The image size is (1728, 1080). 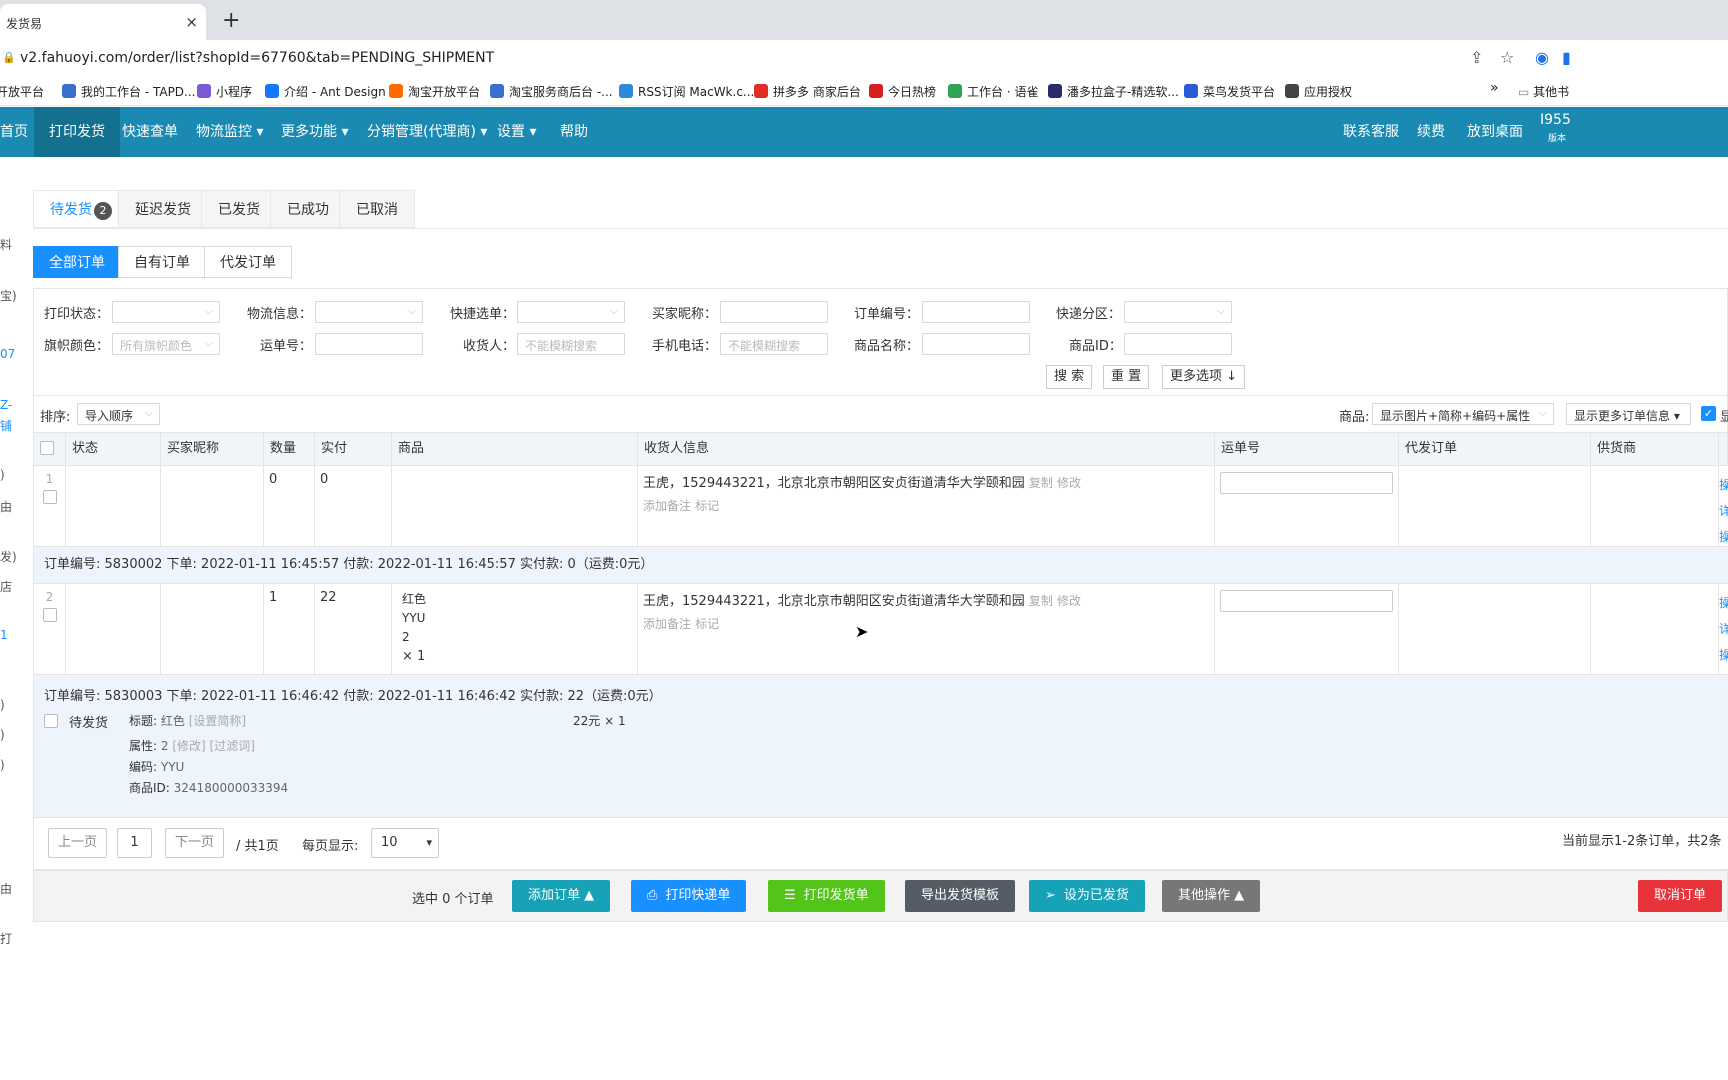 What do you see at coordinates (1708, 413) in the screenshot?
I see `show-checkbox: ✓` at bounding box center [1708, 413].